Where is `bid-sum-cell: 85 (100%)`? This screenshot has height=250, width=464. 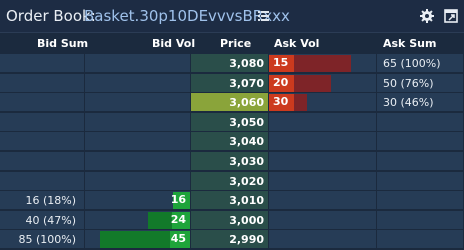
bid-sum-cell: 85 (100%) is located at coordinates (42, 240).